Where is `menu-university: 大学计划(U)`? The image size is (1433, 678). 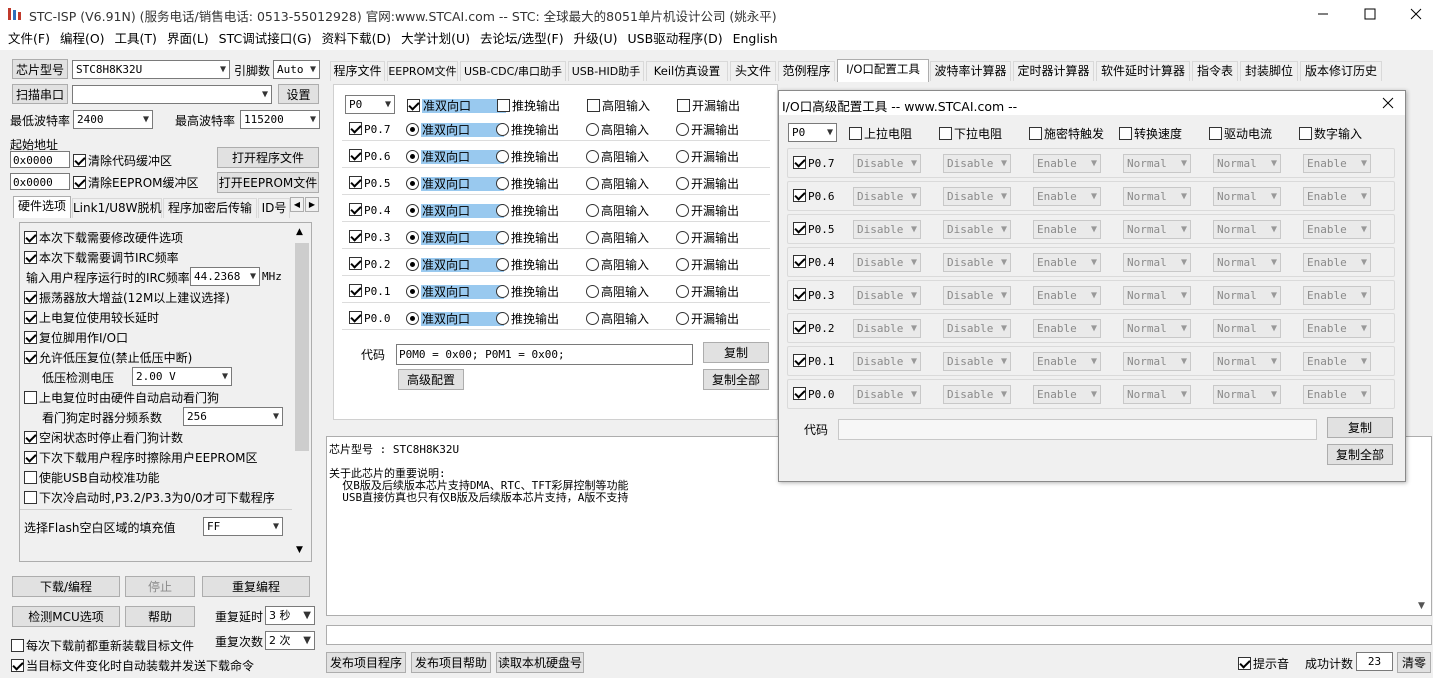 menu-university: 大学计划(U) is located at coordinates (435, 39).